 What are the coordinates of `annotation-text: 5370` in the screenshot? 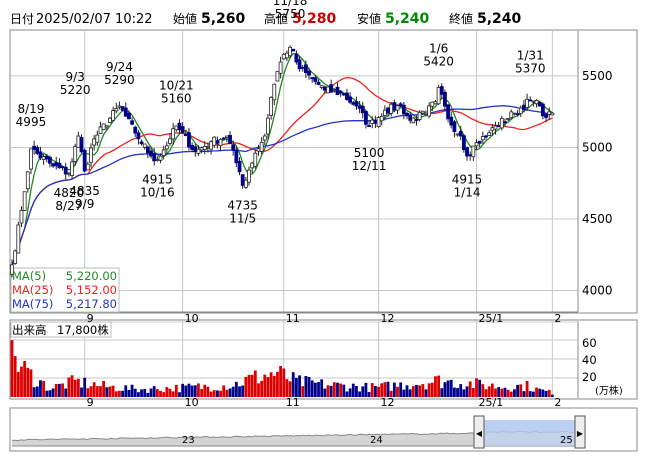 It's located at (530, 69).